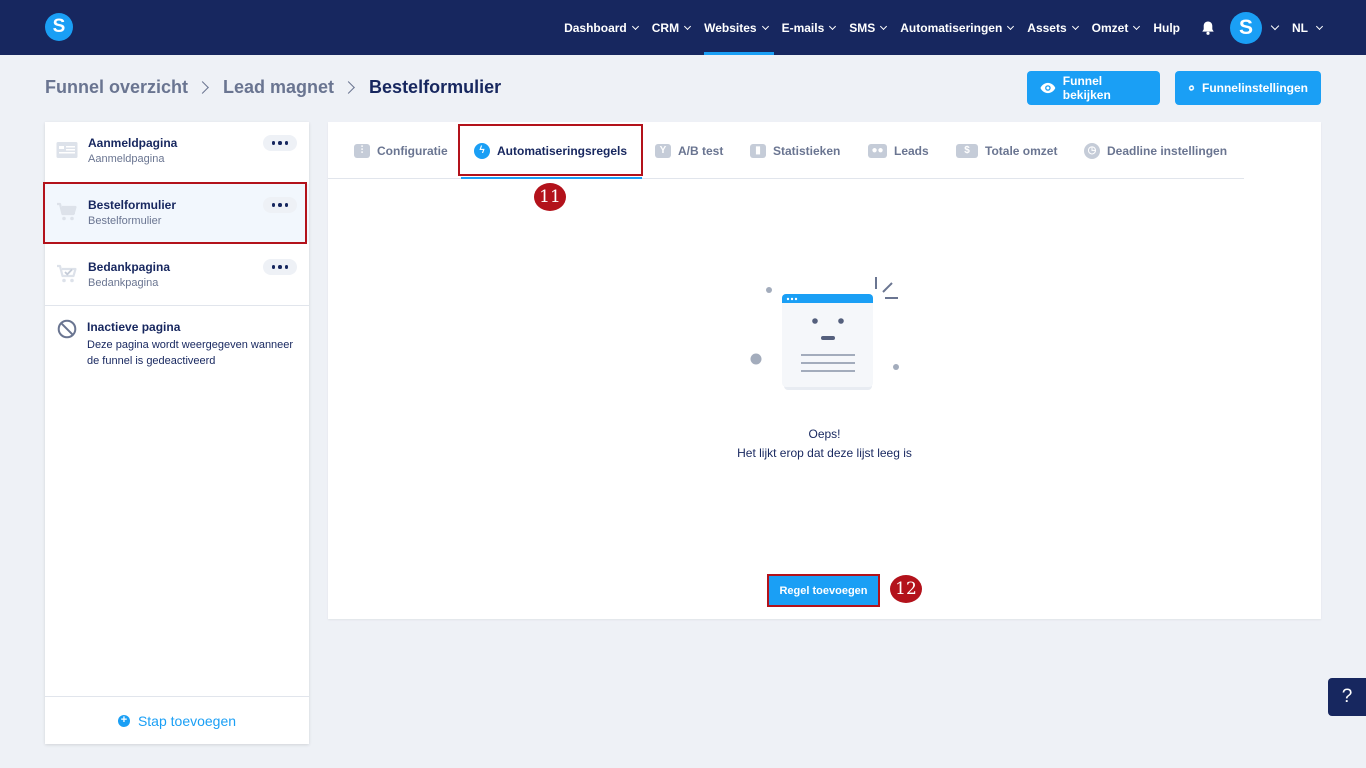  Describe the element at coordinates (906, 589) in the screenshot. I see `annotation-marker: 12` at that location.